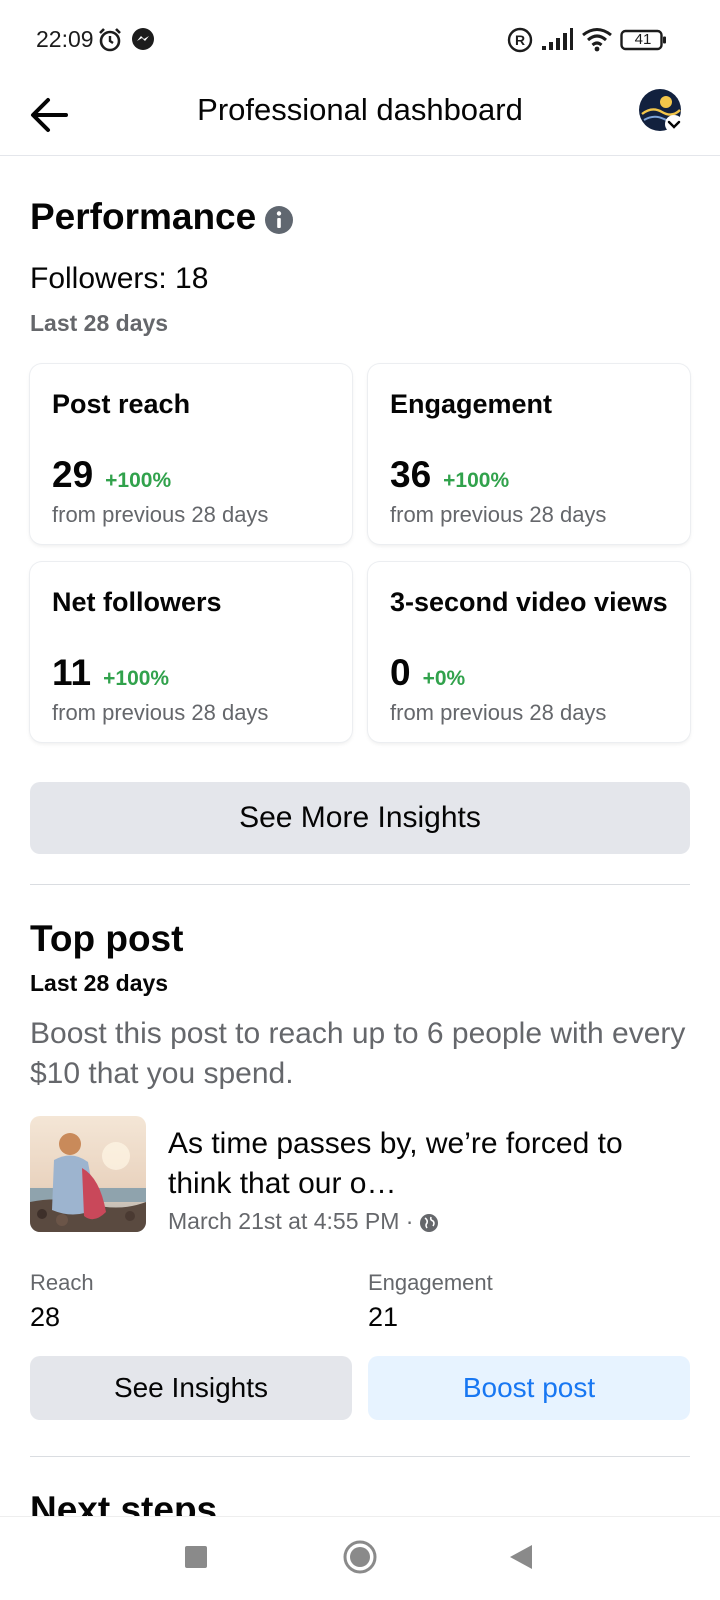  I want to click on card-title: Net followers, so click(137, 602).